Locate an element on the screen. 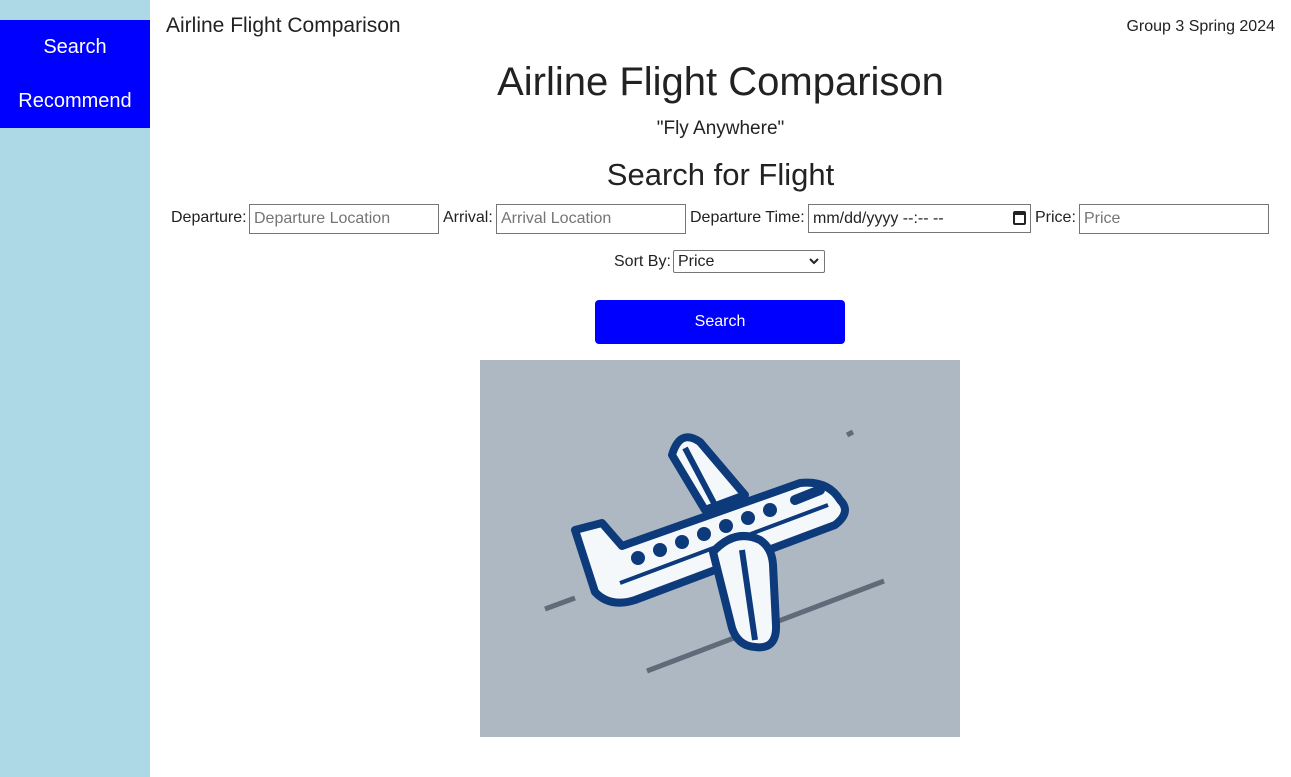 This screenshot has width=1291, height=777. search-section-title: Search for Flight is located at coordinates (720, 174).